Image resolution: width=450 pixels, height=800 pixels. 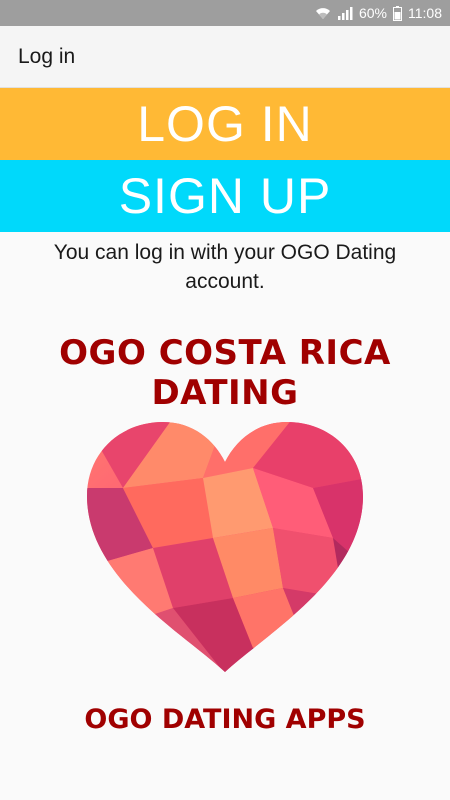 I want to click on wifi-icon, so click(x=323, y=13).